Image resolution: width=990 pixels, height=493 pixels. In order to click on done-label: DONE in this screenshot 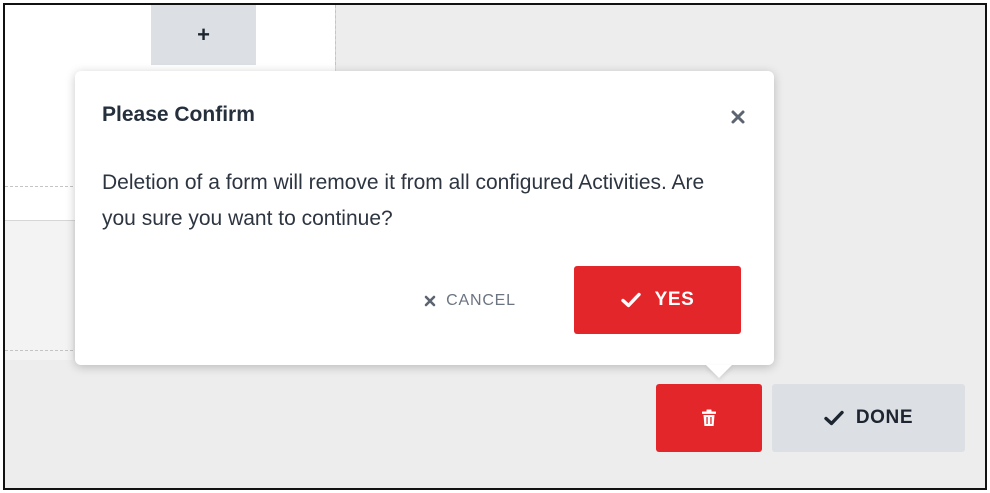, I will do `click(884, 417)`.